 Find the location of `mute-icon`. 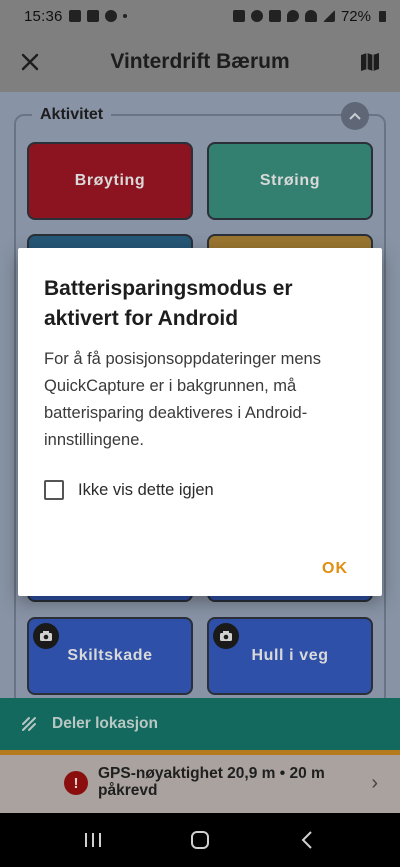

mute-icon is located at coordinates (274, 16).